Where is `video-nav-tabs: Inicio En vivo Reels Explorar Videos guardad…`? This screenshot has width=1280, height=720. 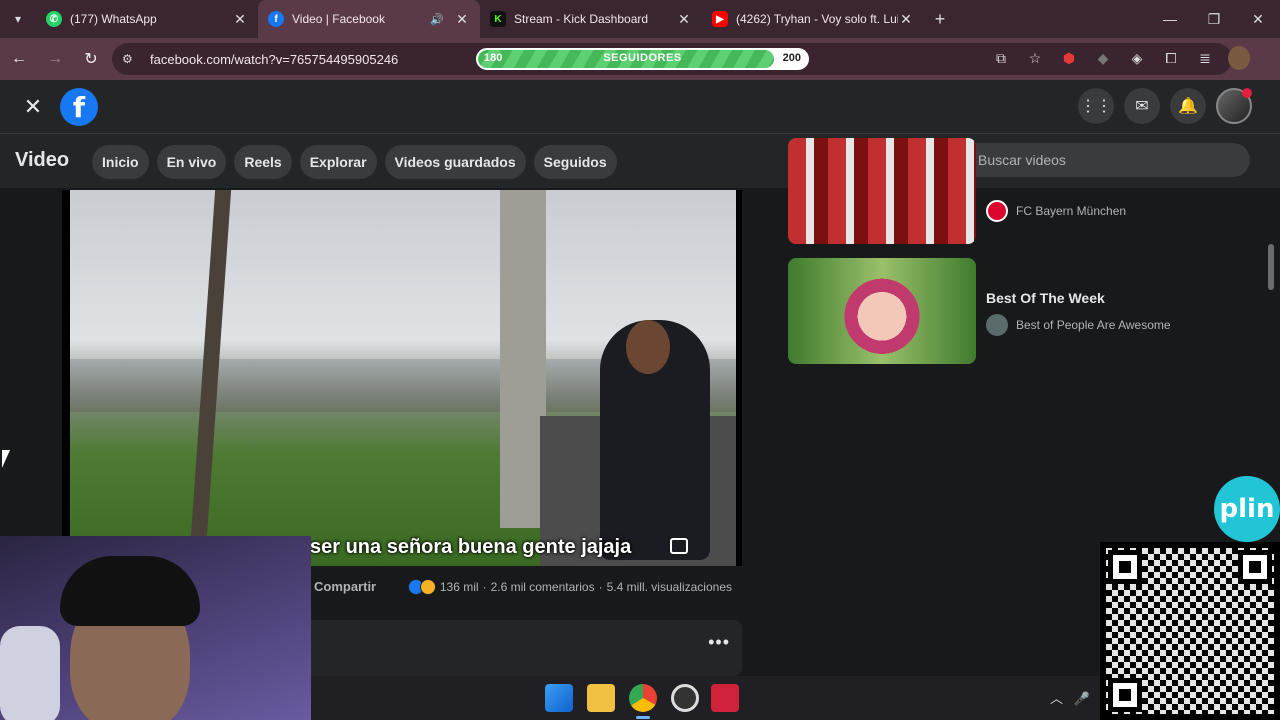 video-nav-tabs: Inicio En vivo Reels Explorar Videos guardad… is located at coordinates (354, 162).